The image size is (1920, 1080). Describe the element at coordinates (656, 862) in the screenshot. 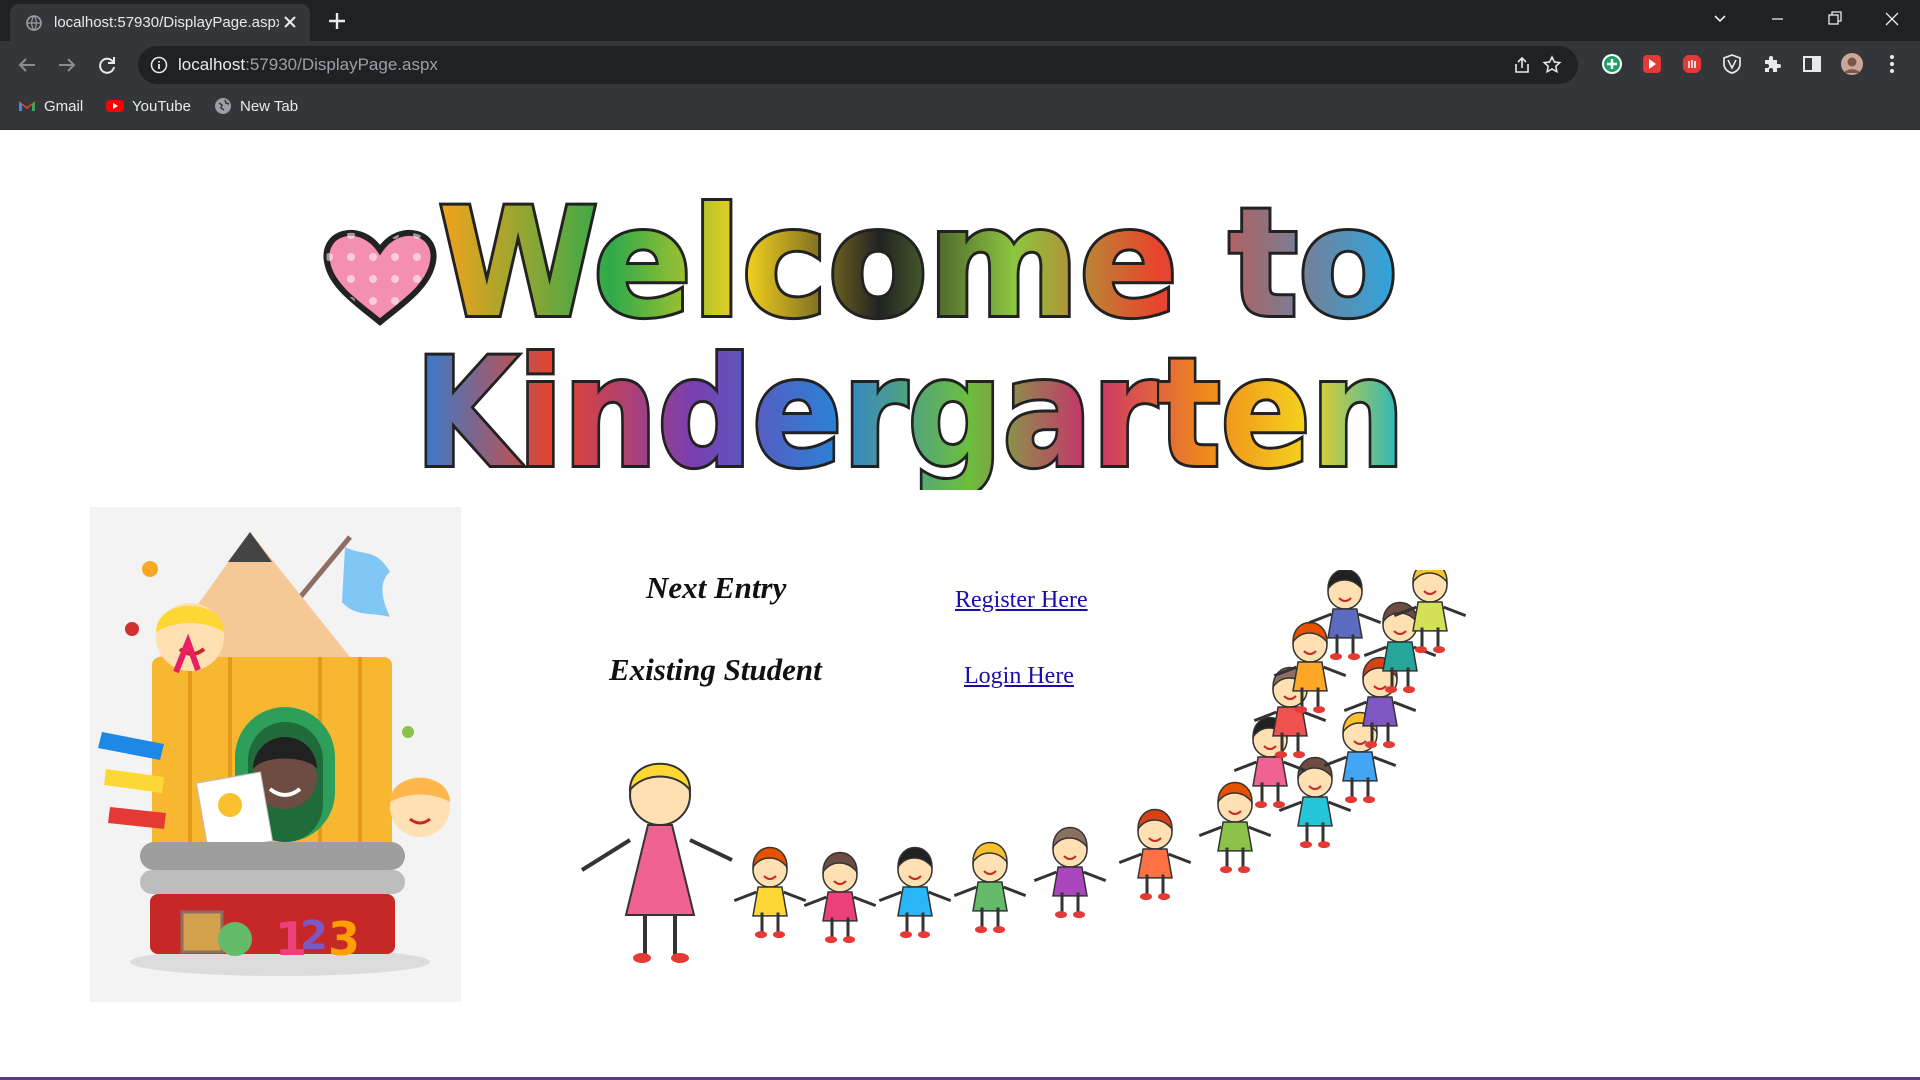

I see `teacher-figure` at that location.